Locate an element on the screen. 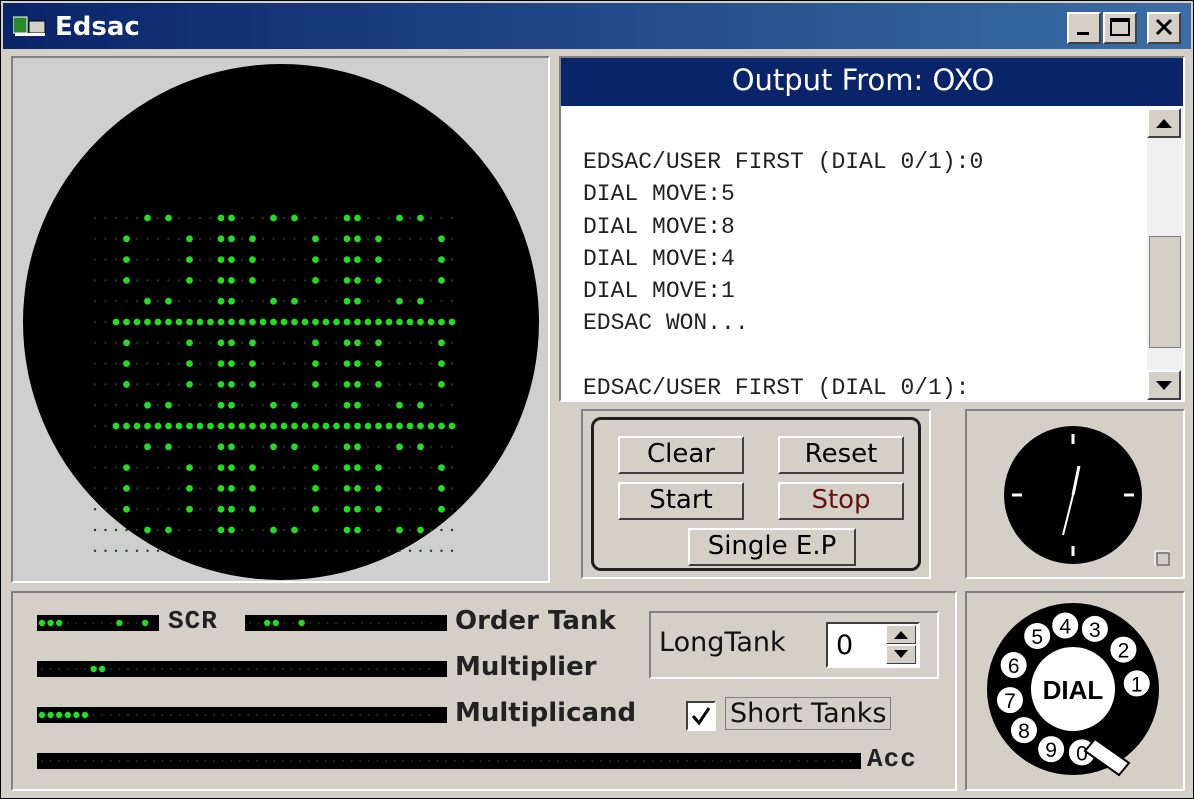 Image resolution: width=1194 pixels, height=799 pixels. scrollbar-thumb is located at coordinates (1165, 292).